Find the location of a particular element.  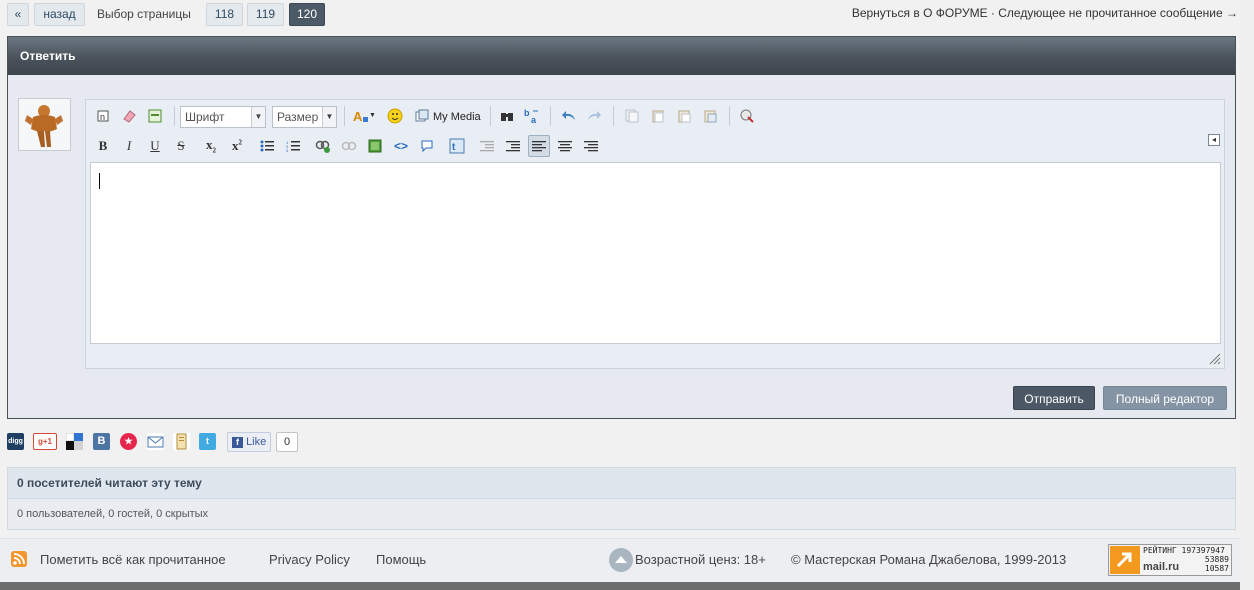

font-select-label: Шрифт is located at coordinates (205, 117).